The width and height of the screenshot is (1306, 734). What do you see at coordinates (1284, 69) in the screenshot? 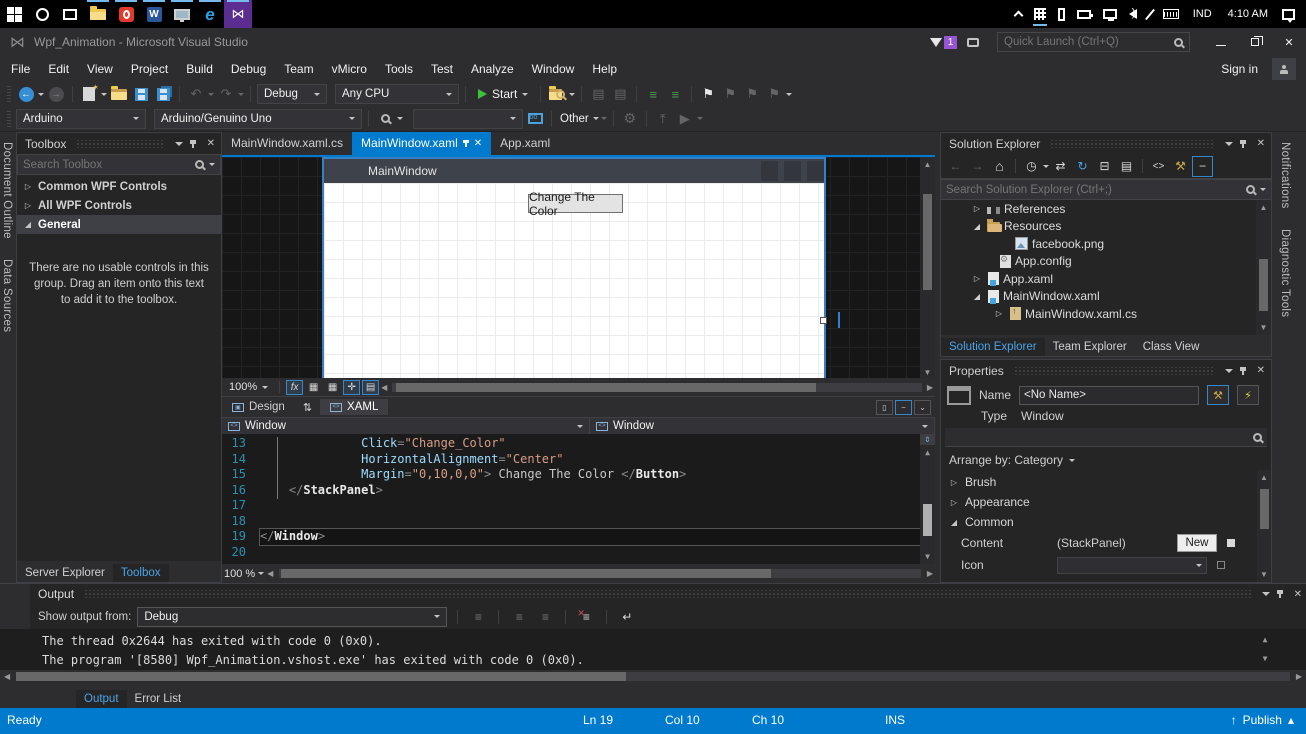
I see `user-account-button` at bounding box center [1284, 69].